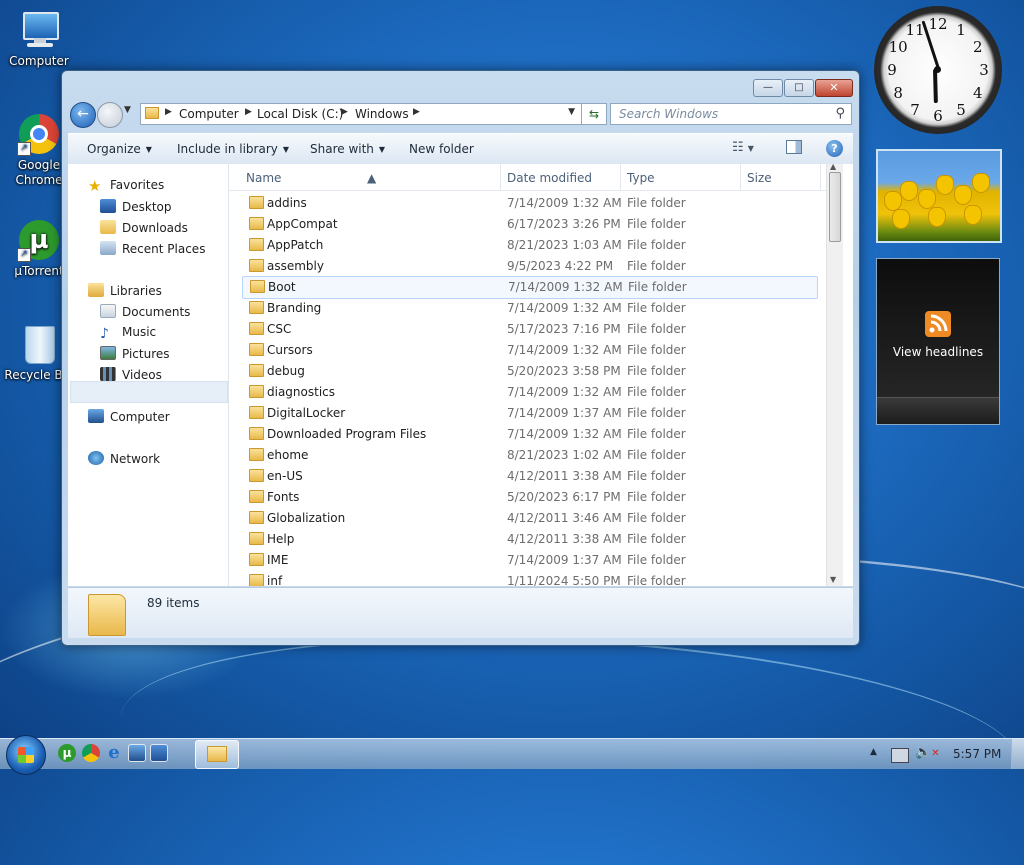 The width and height of the screenshot is (1024, 865). Describe the element at coordinates (209, 114) in the screenshot. I see `breadcrumb-computer: Computer` at that location.